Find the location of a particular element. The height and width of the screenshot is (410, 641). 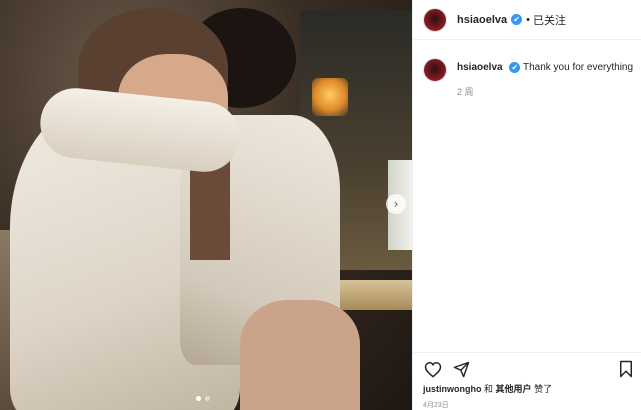

paper-plane-icon is located at coordinates (461, 369).